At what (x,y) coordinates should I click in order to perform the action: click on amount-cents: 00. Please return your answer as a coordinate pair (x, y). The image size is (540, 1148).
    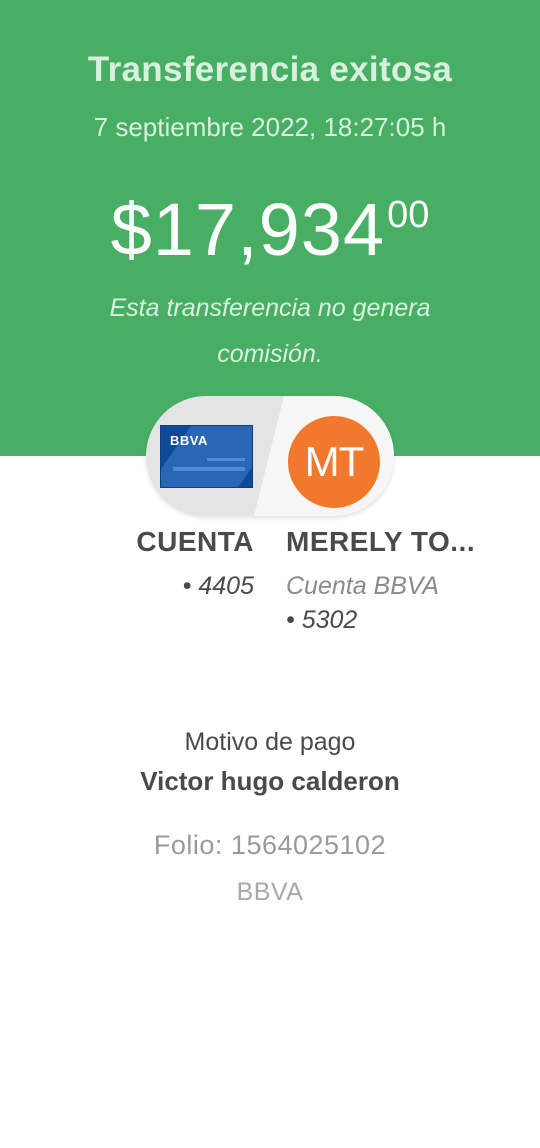
    Looking at the image, I should click on (408, 215).